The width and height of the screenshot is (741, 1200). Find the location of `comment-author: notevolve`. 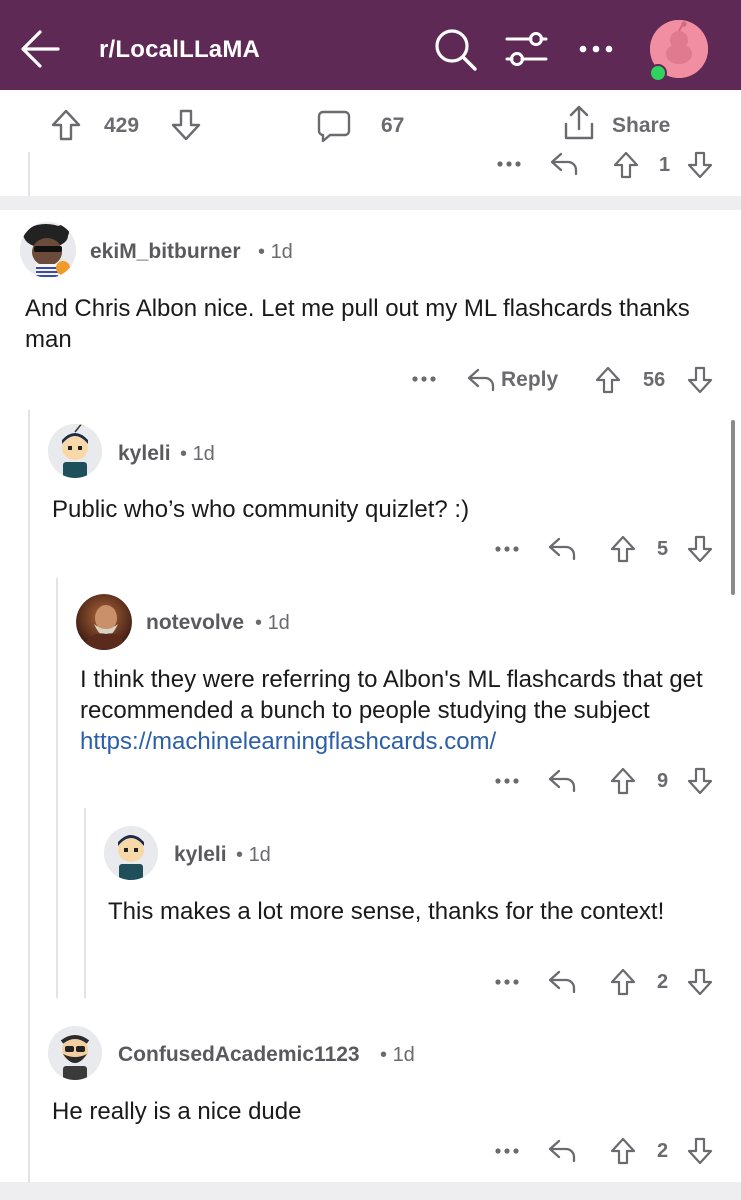

comment-author: notevolve is located at coordinates (195, 623).